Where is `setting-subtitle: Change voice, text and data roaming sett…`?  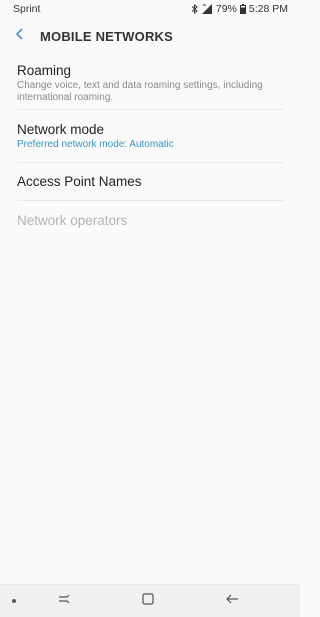
setting-subtitle: Change voice, text and data roaming sett… is located at coordinates (140, 91).